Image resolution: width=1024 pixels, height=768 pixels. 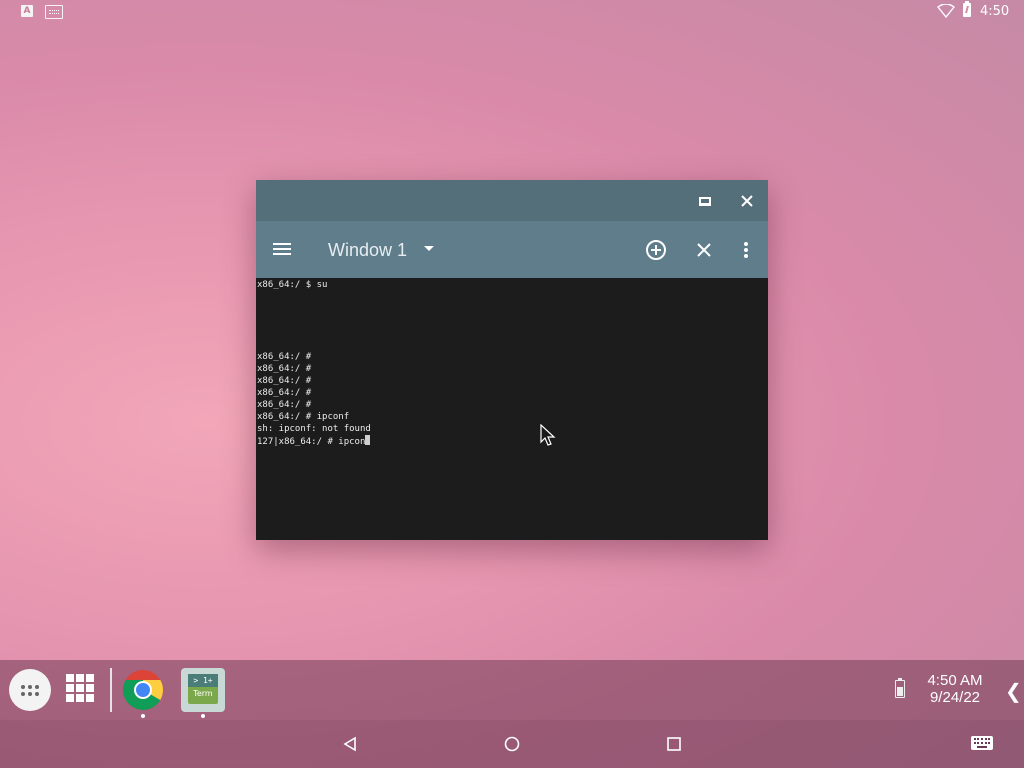 I want to click on terminal-icon-label: Term, so click(x=203, y=693).